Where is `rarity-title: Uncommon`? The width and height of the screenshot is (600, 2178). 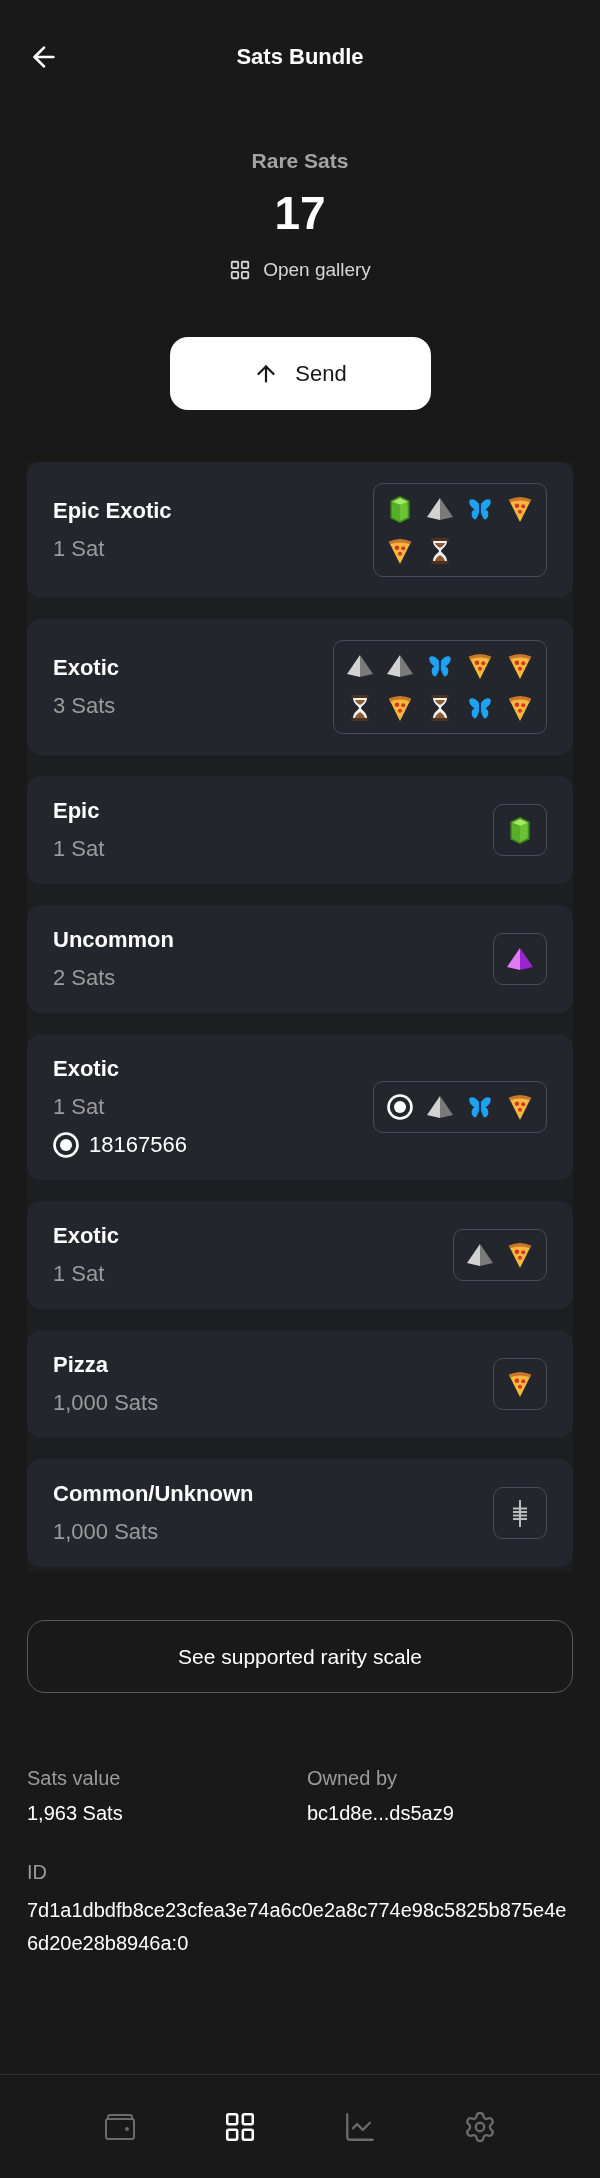
rarity-title: Uncommon is located at coordinates (113, 940).